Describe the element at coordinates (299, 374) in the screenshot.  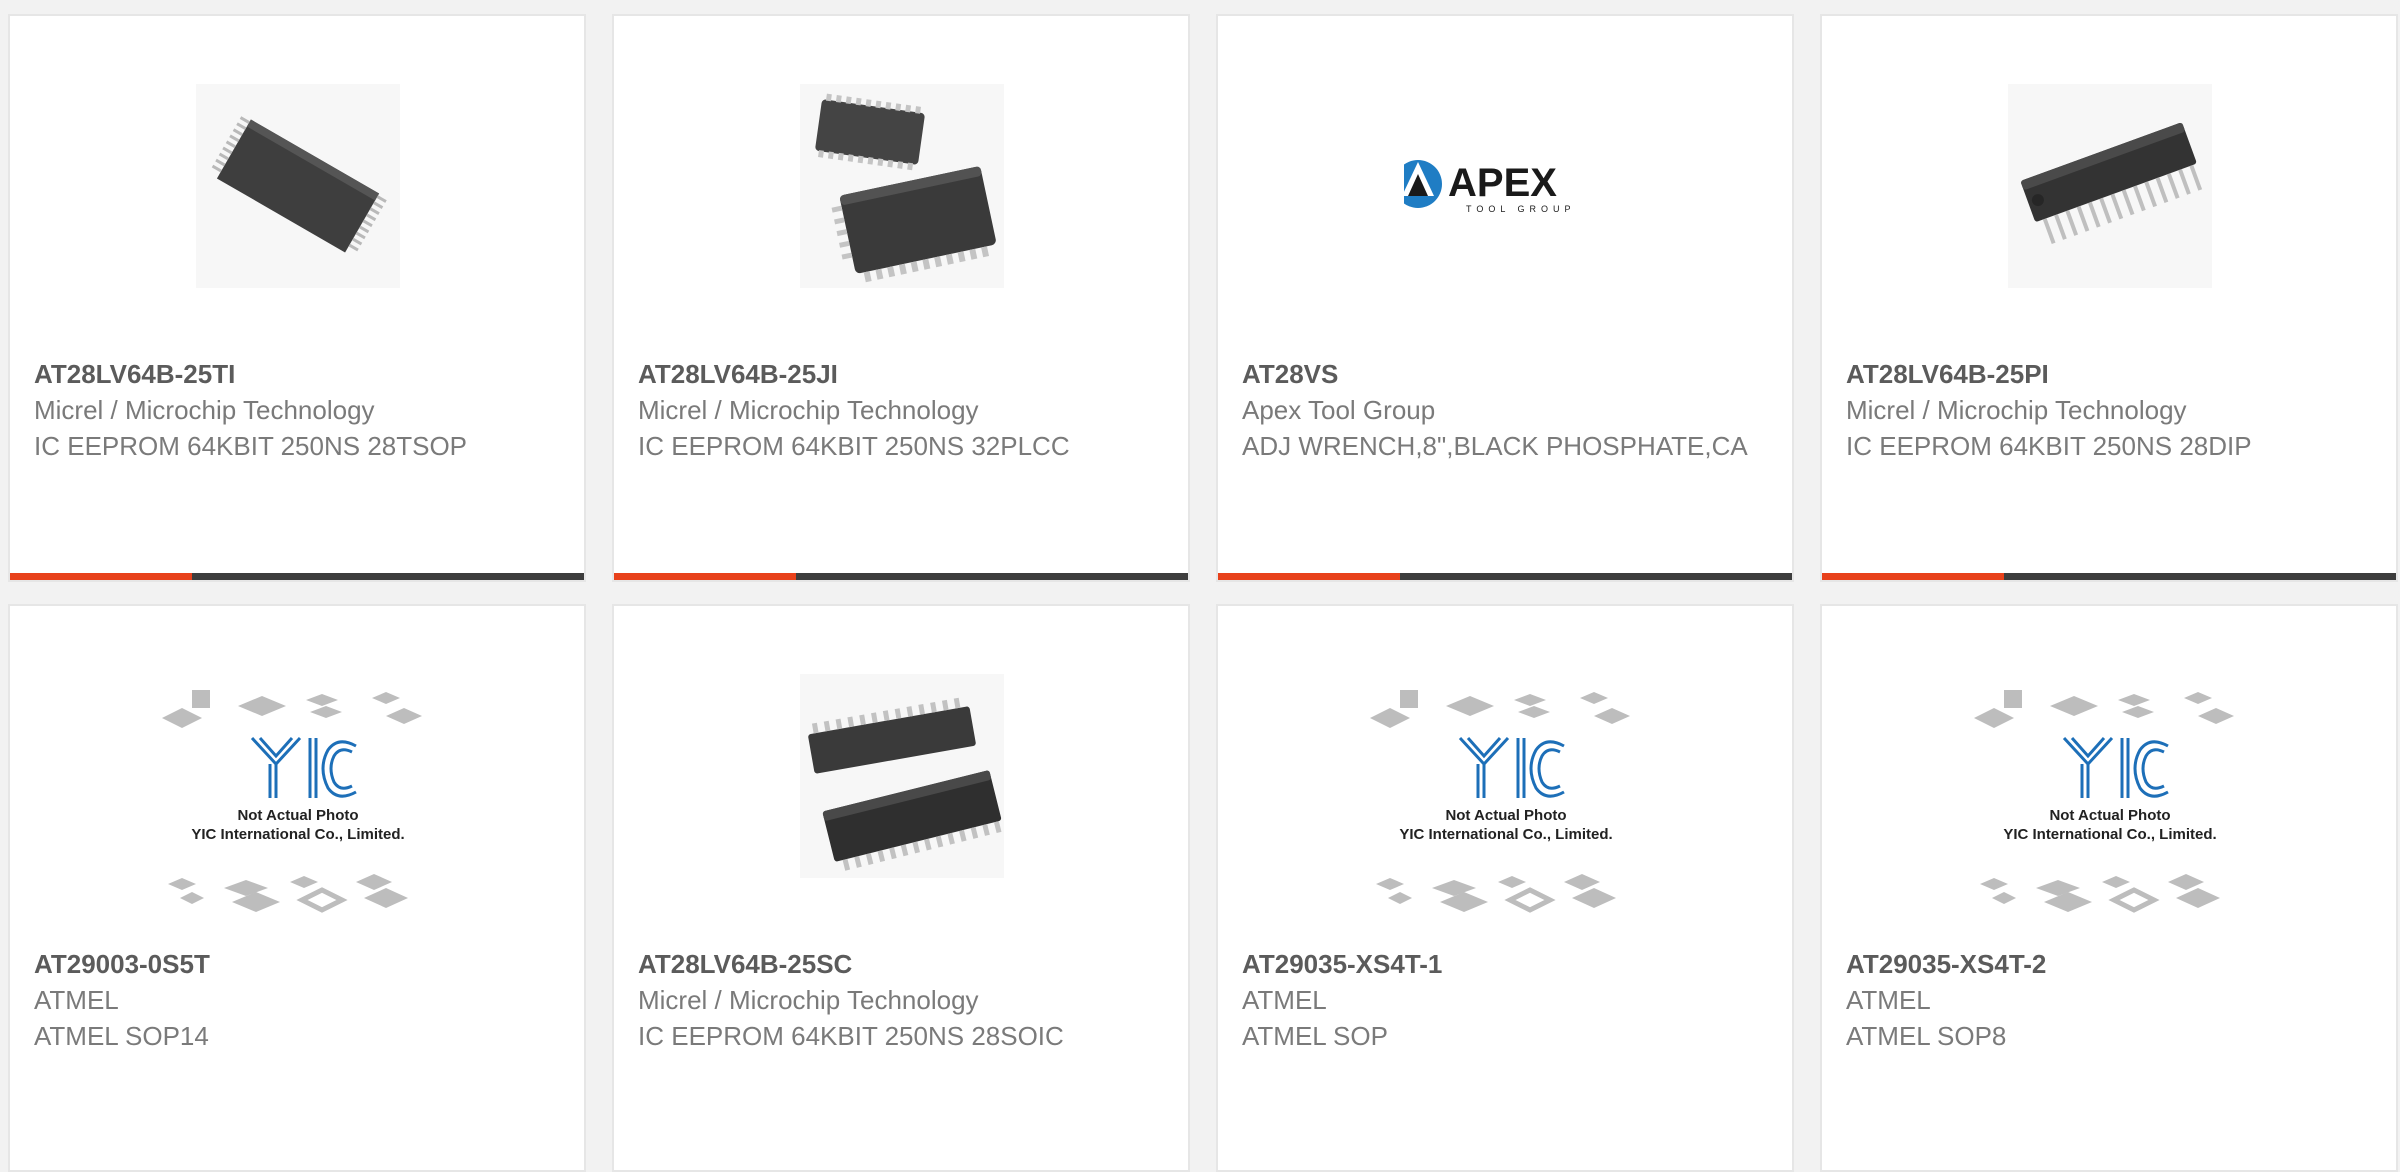
I see `part-number: AT28LV64B-25TI` at that location.